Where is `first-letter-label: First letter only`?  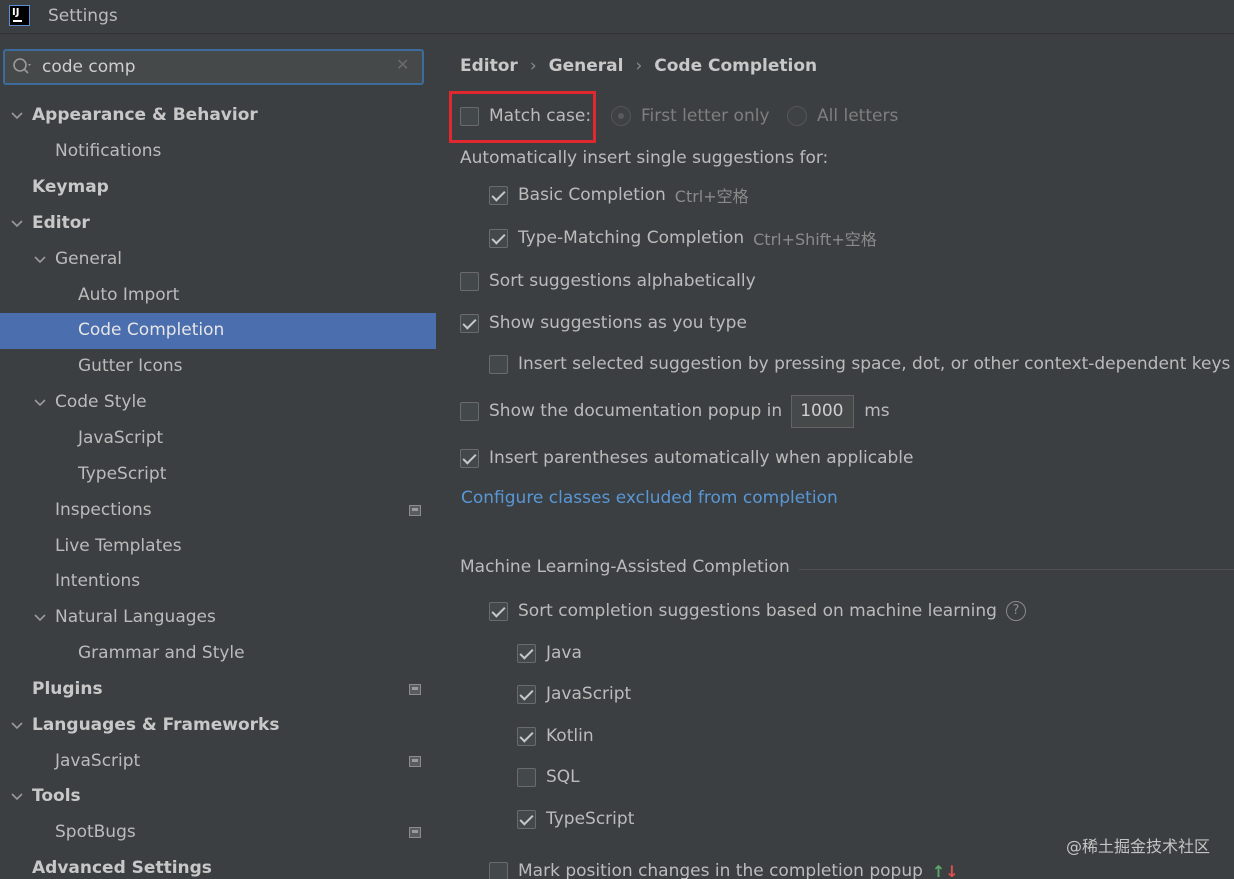 first-letter-label: First letter only is located at coordinates (705, 116).